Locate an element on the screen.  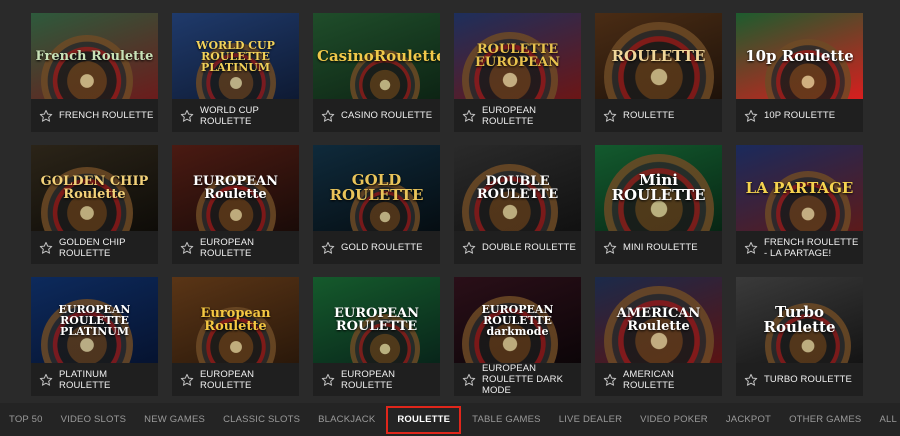
game-thumbnail: CasinoRoulette is located at coordinates (376, 56).